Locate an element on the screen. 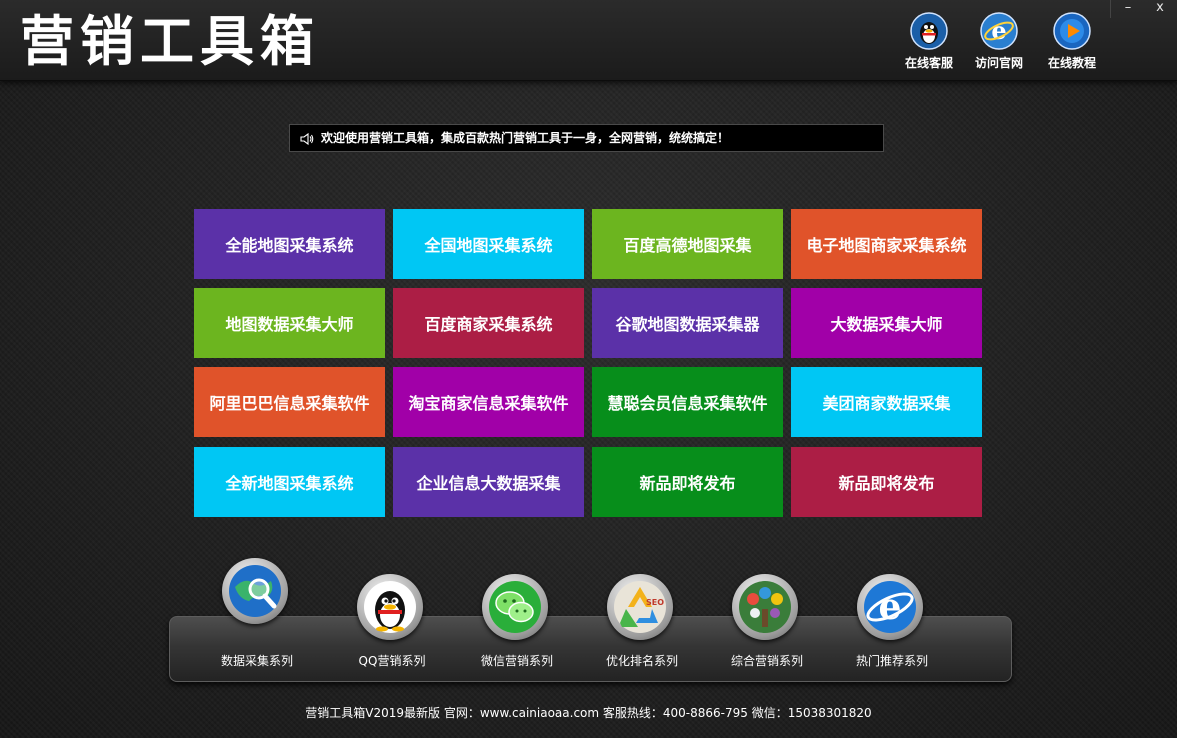 Image resolution: width=1177 pixels, height=738 pixels. notice-bar: 欢迎使用营销工具箱，集成百款热门营销工具于一身，全网营销，统统搞定！ is located at coordinates (586, 138).